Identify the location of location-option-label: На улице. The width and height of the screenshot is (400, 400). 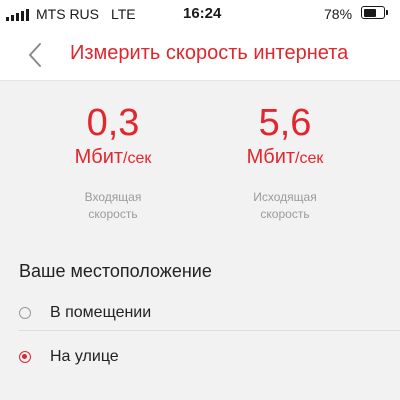
(84, 356).